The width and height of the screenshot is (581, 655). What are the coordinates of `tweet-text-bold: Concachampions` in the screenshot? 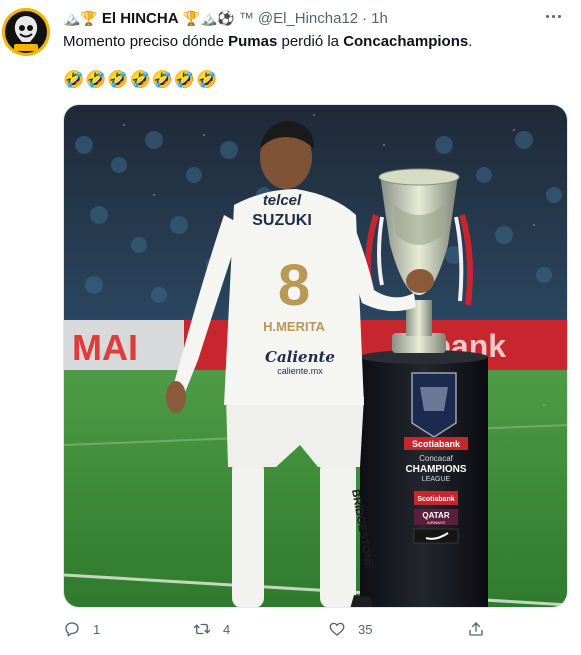 It's located at (406, 41).